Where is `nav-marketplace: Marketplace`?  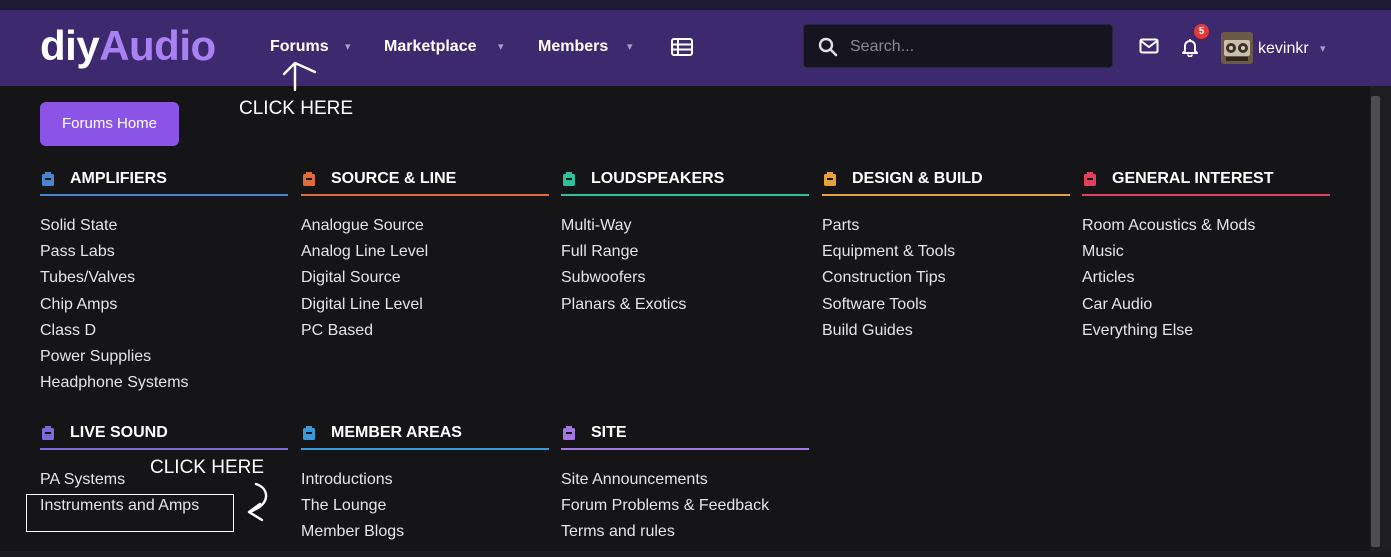 nav-marketplace: Marketplace is located at coordinates (430, 47).